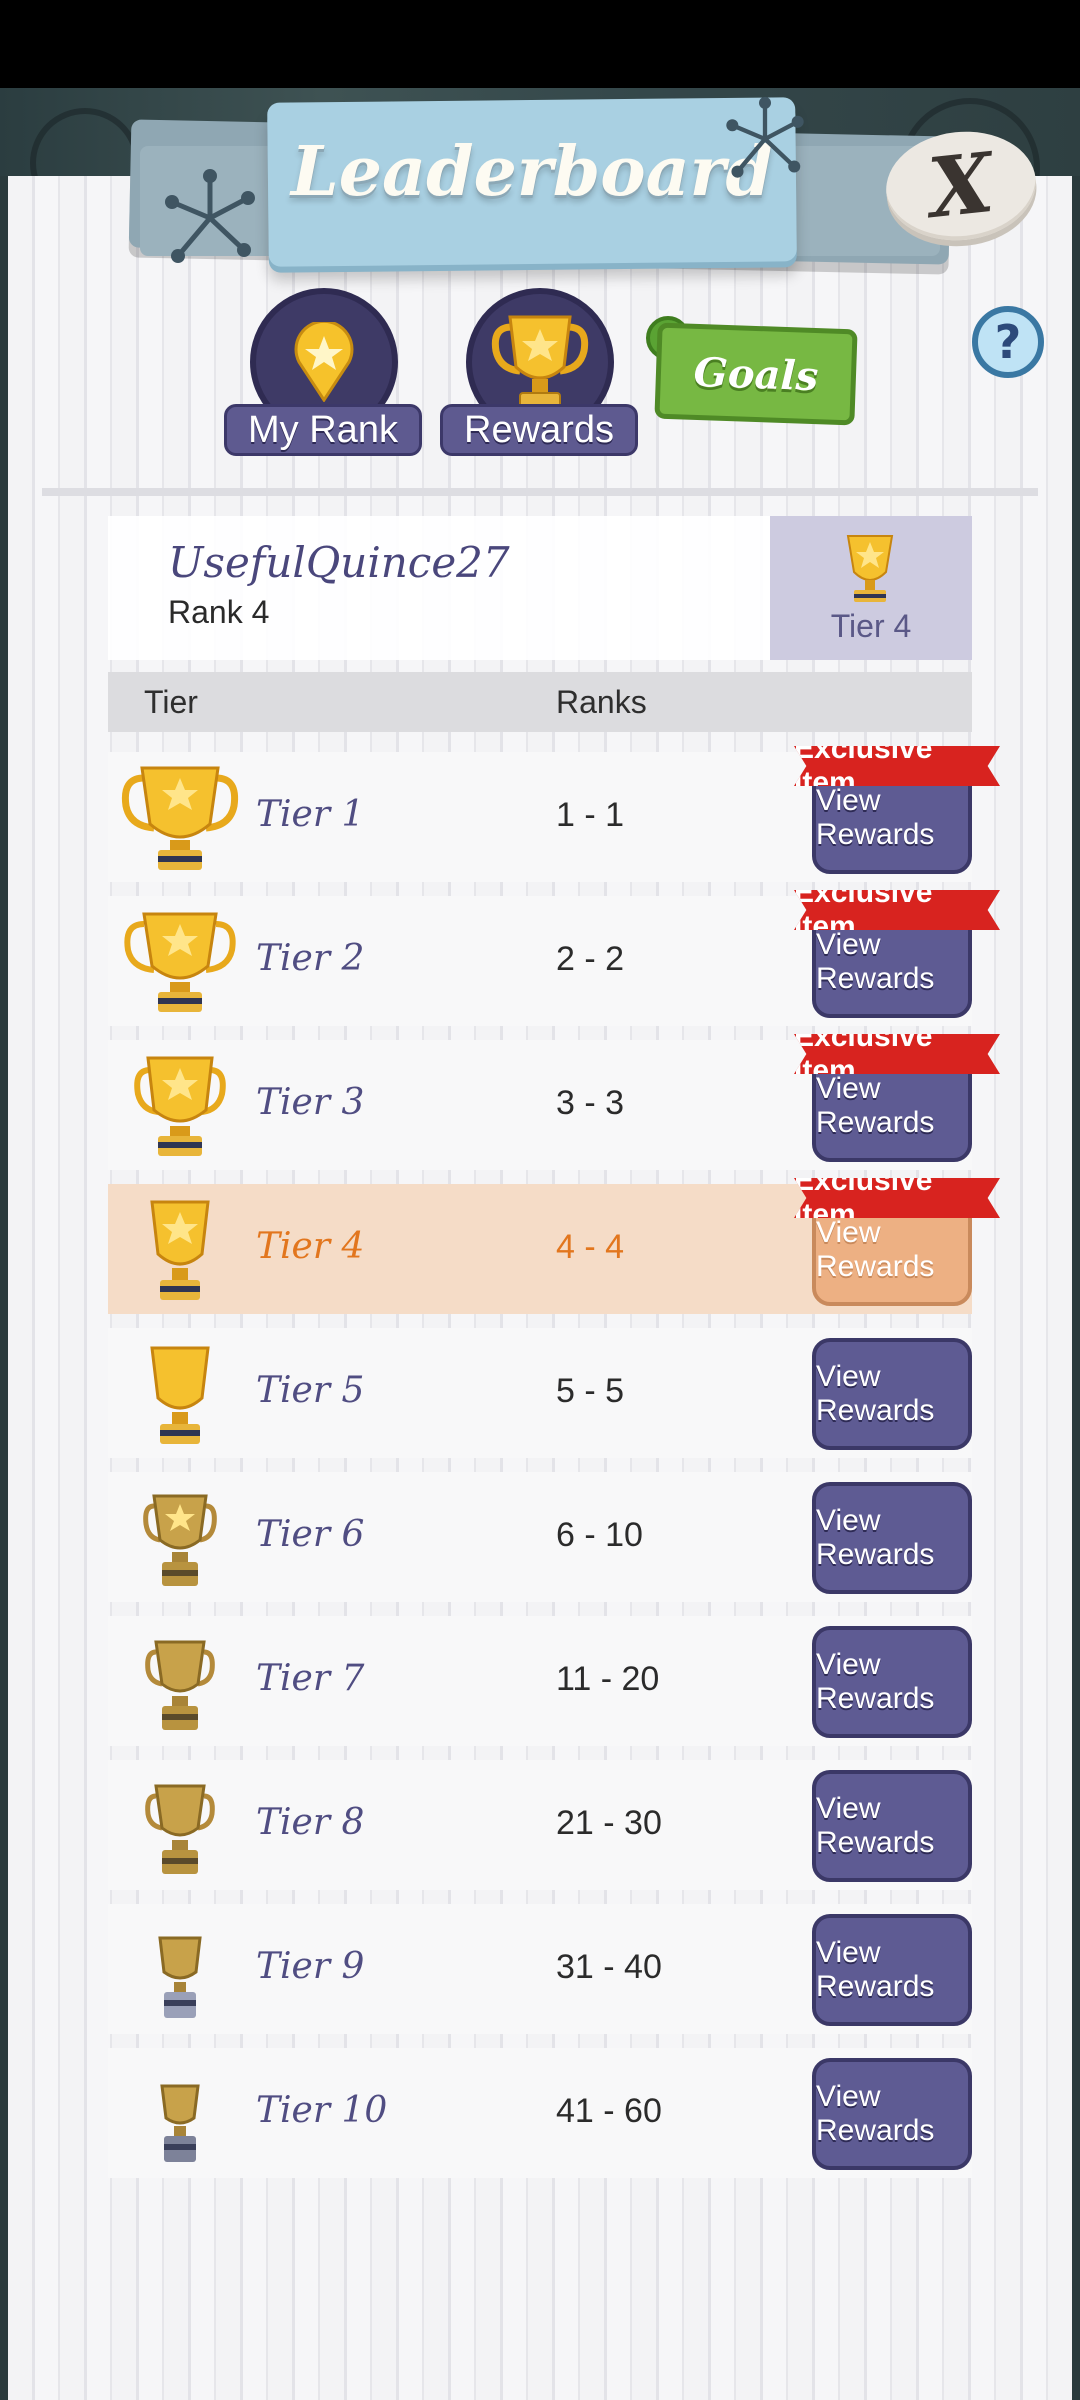  What do you see at coordinates (554, 814) in the screenshot?
I see `table-row: Tier 11 - 1 View Rewards Exclusive Item` at bounding box center [554, 814].